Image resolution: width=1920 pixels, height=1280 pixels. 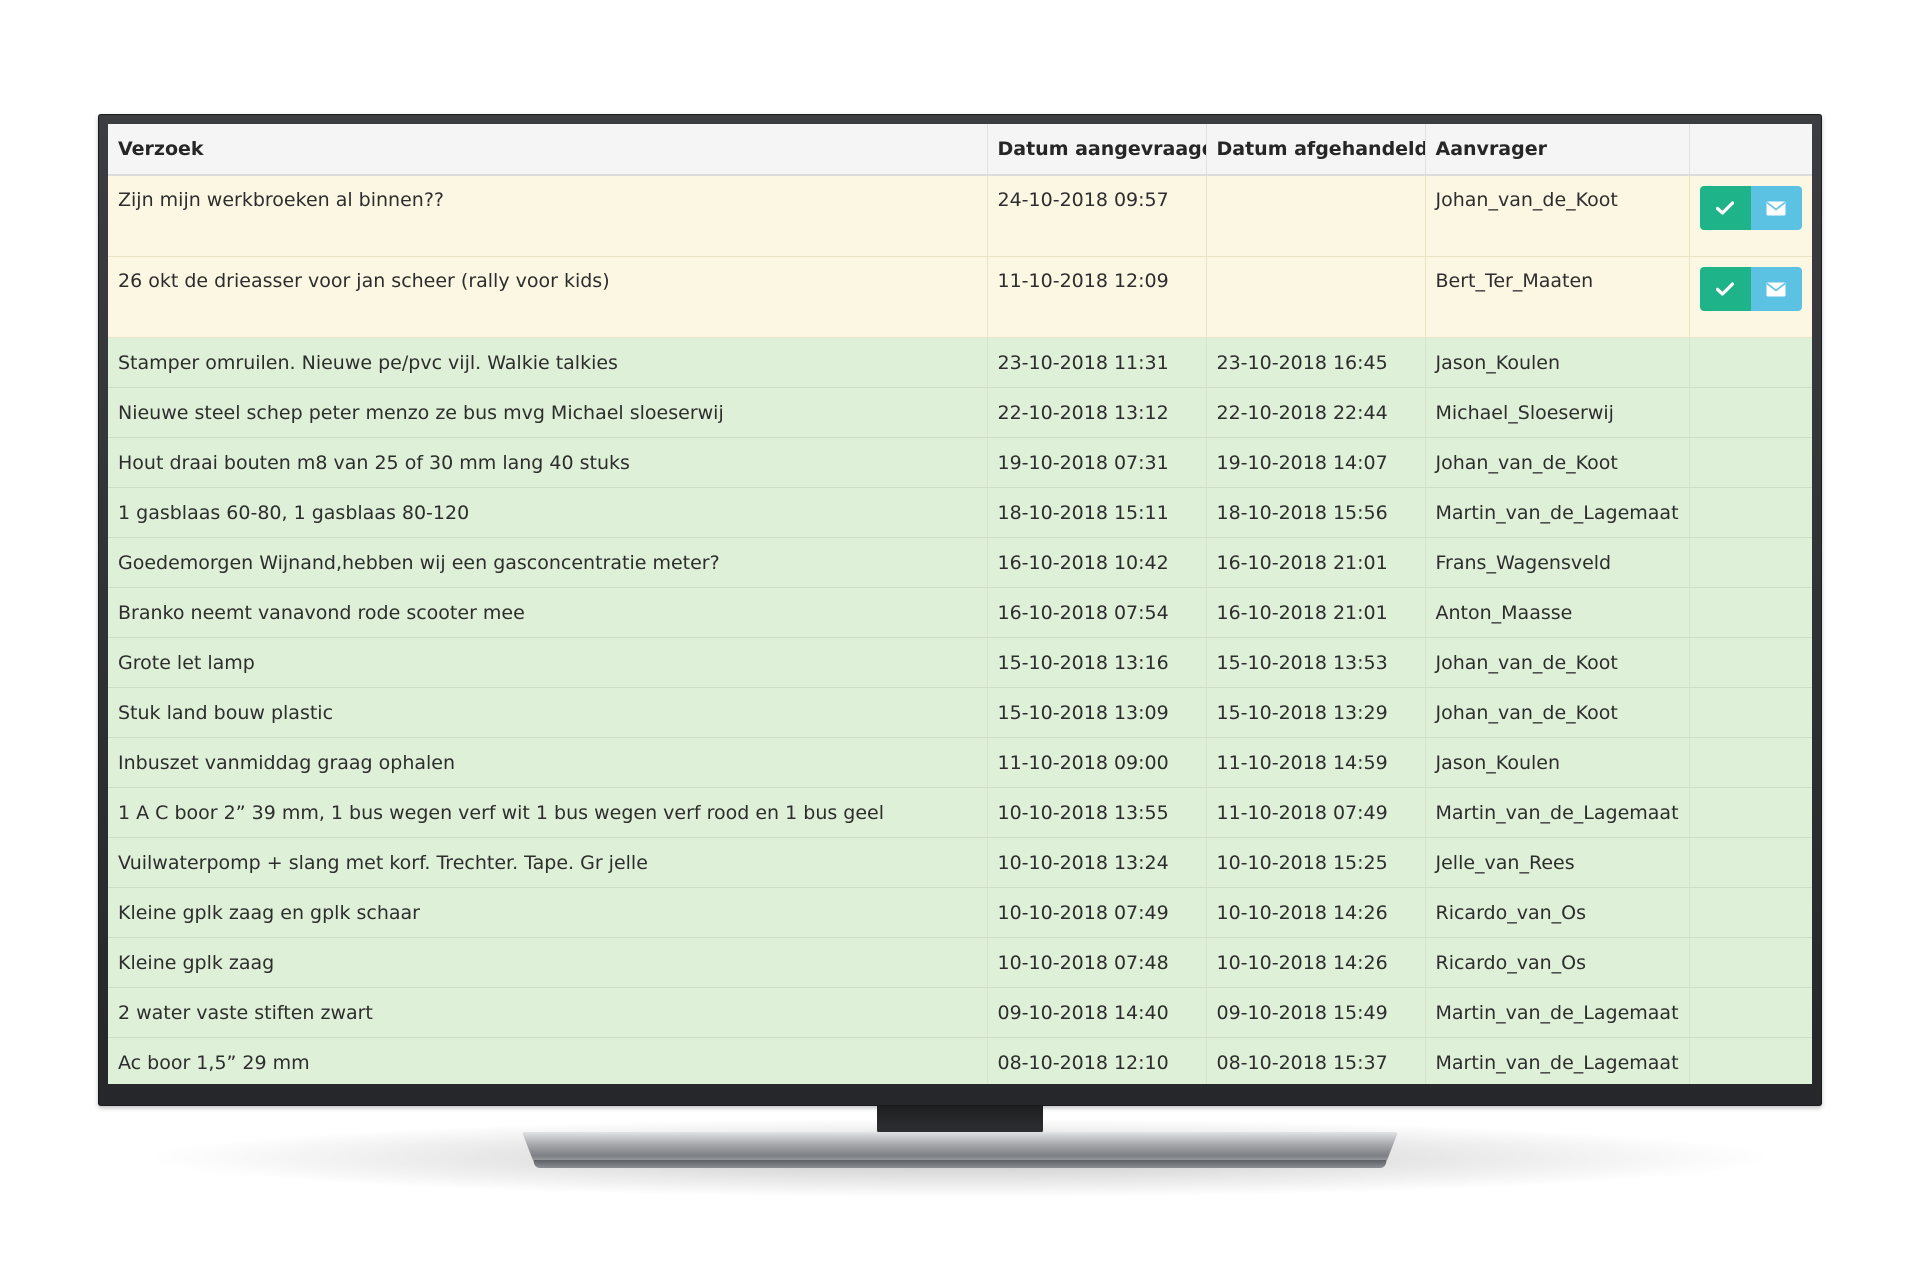 What do you see at coordinates (1316, 150) in the screenshot?
I see `column-header-date-handled: Datum afgehandeld` at bounding box center [1316, 150].